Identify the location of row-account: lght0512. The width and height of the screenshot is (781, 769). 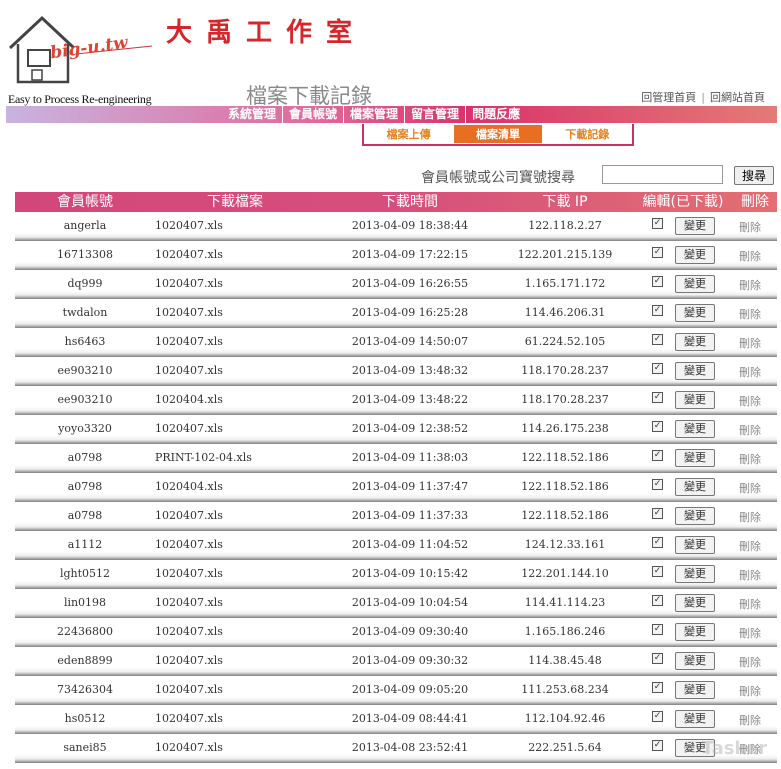
(85, 573).